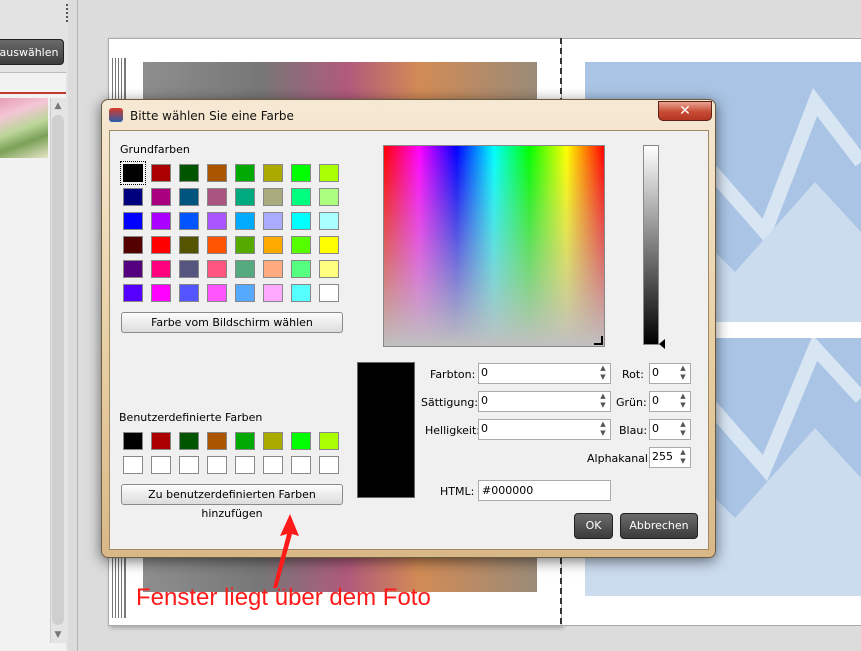 The width and height of the screenshot is (861, 651). Describe the element at coordinates (598, 340) in the screenshot. I see `spectrum-crosshair` at that location.